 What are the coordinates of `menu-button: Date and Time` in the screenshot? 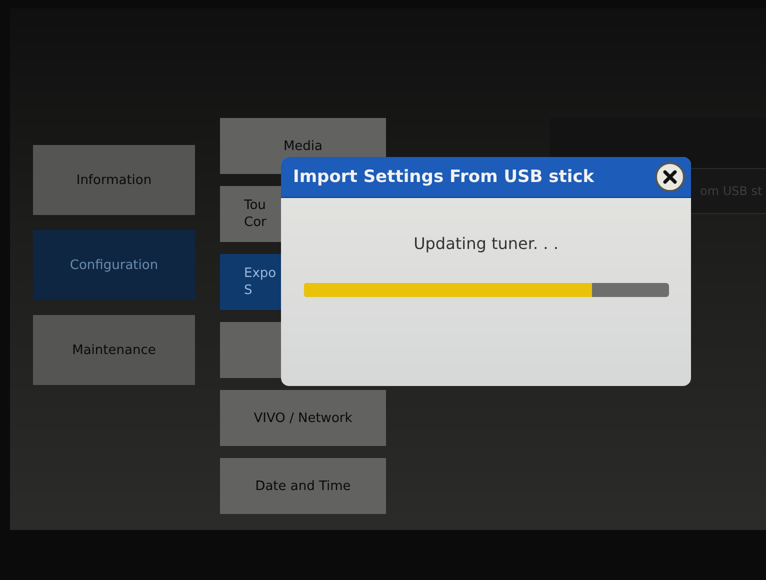 It's located at (303, 486).